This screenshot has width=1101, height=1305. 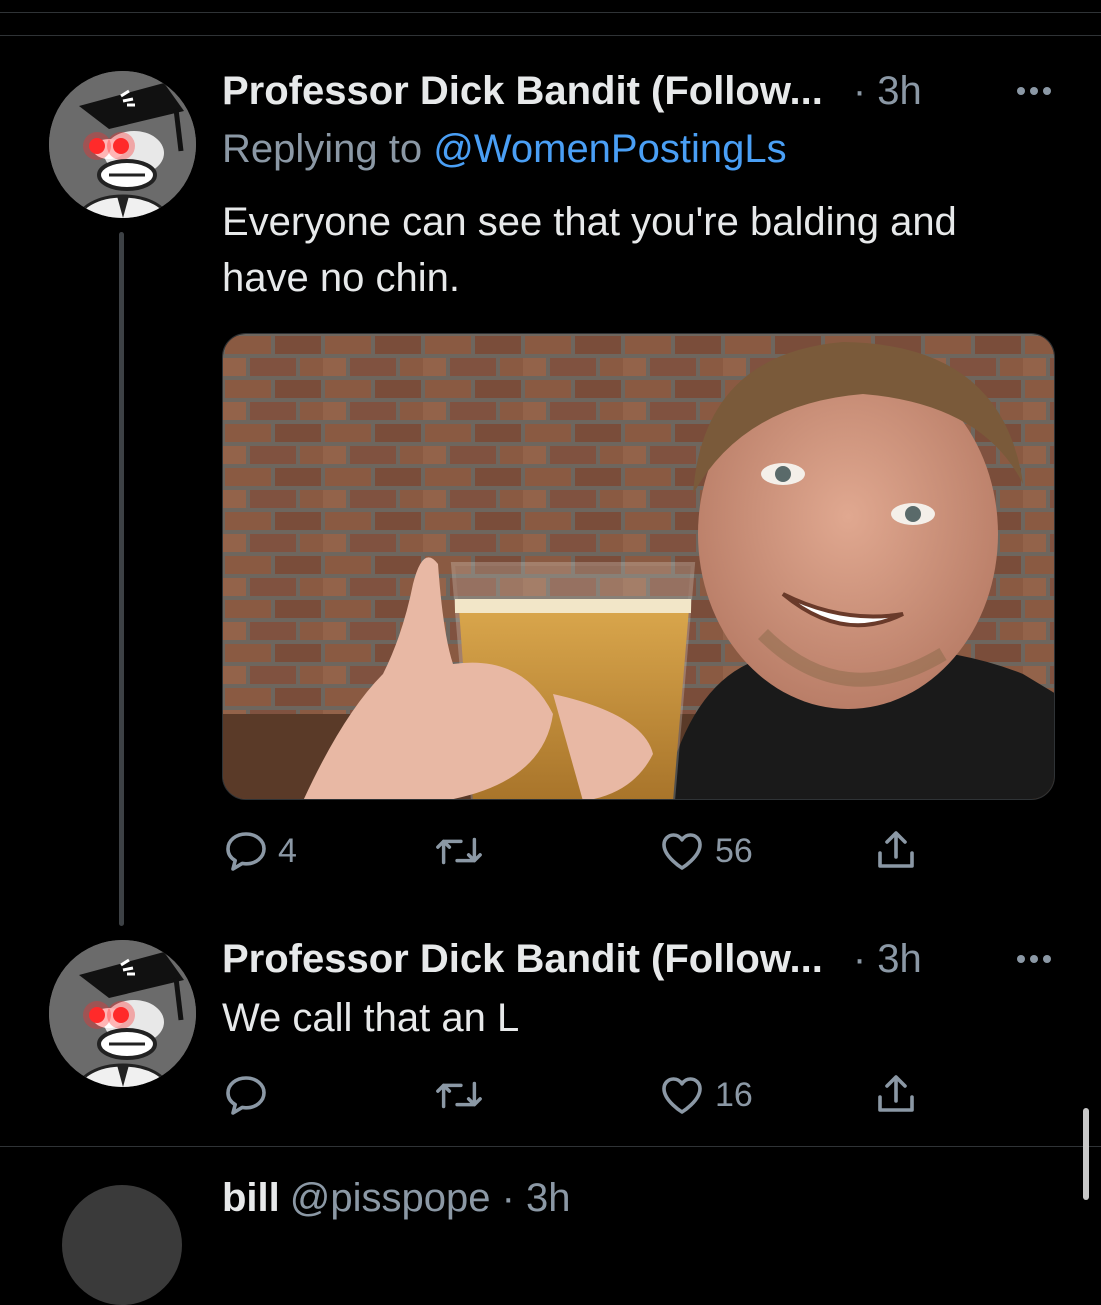 I want to click on replying-to: Replying to @WomenPostingLs, so click(x=504, y=149).